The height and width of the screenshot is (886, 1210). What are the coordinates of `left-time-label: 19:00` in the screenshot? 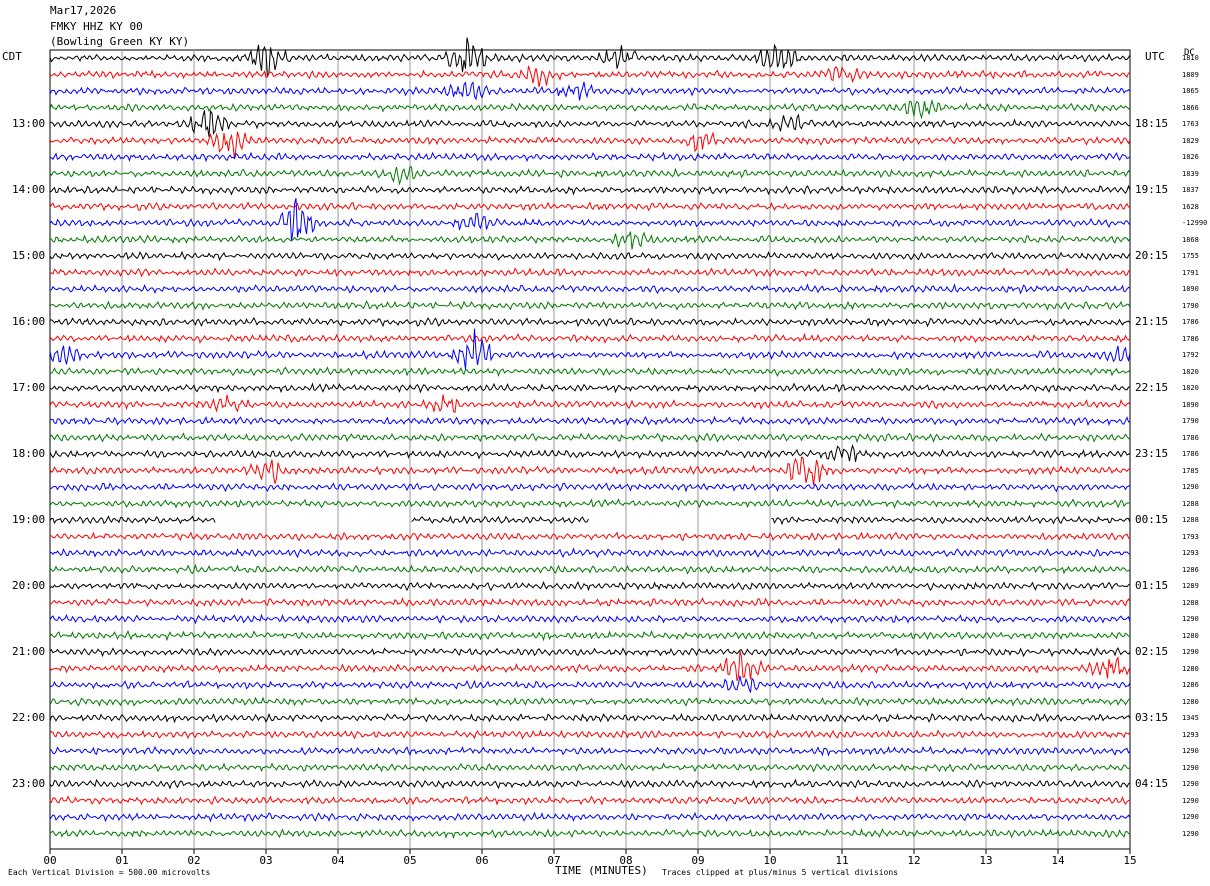 It's located at (29, 519).